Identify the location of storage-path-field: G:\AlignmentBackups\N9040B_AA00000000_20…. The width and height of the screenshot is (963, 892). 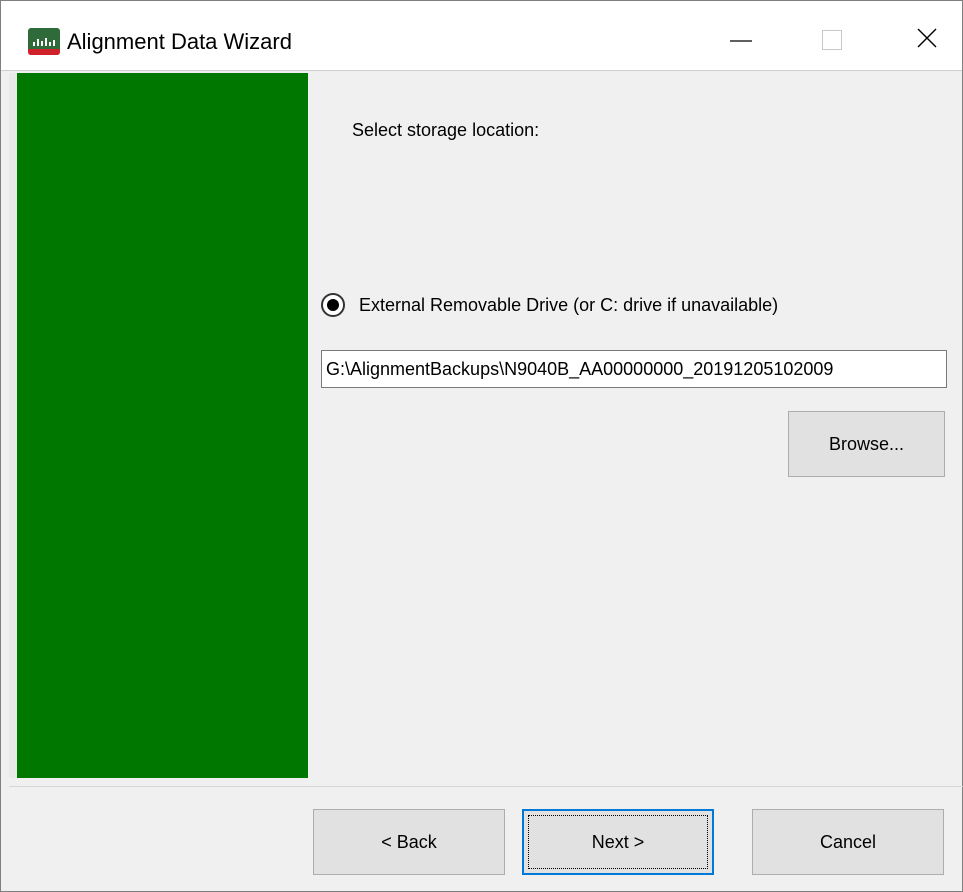
(634, 369).